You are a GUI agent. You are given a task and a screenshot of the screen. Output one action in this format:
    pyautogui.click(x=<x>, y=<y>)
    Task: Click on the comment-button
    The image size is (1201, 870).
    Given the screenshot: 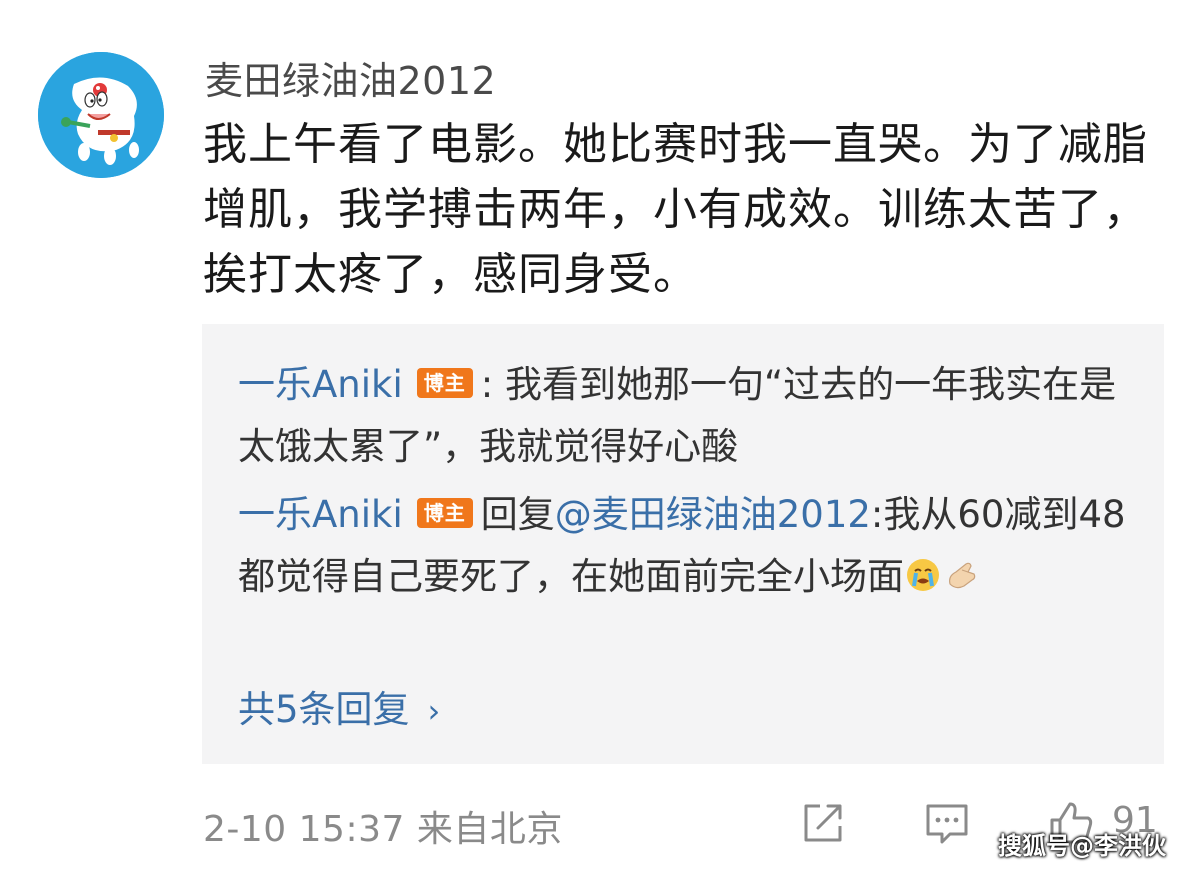 What is the action you would take?
    pyautogui.click(x=947, y=823)
    